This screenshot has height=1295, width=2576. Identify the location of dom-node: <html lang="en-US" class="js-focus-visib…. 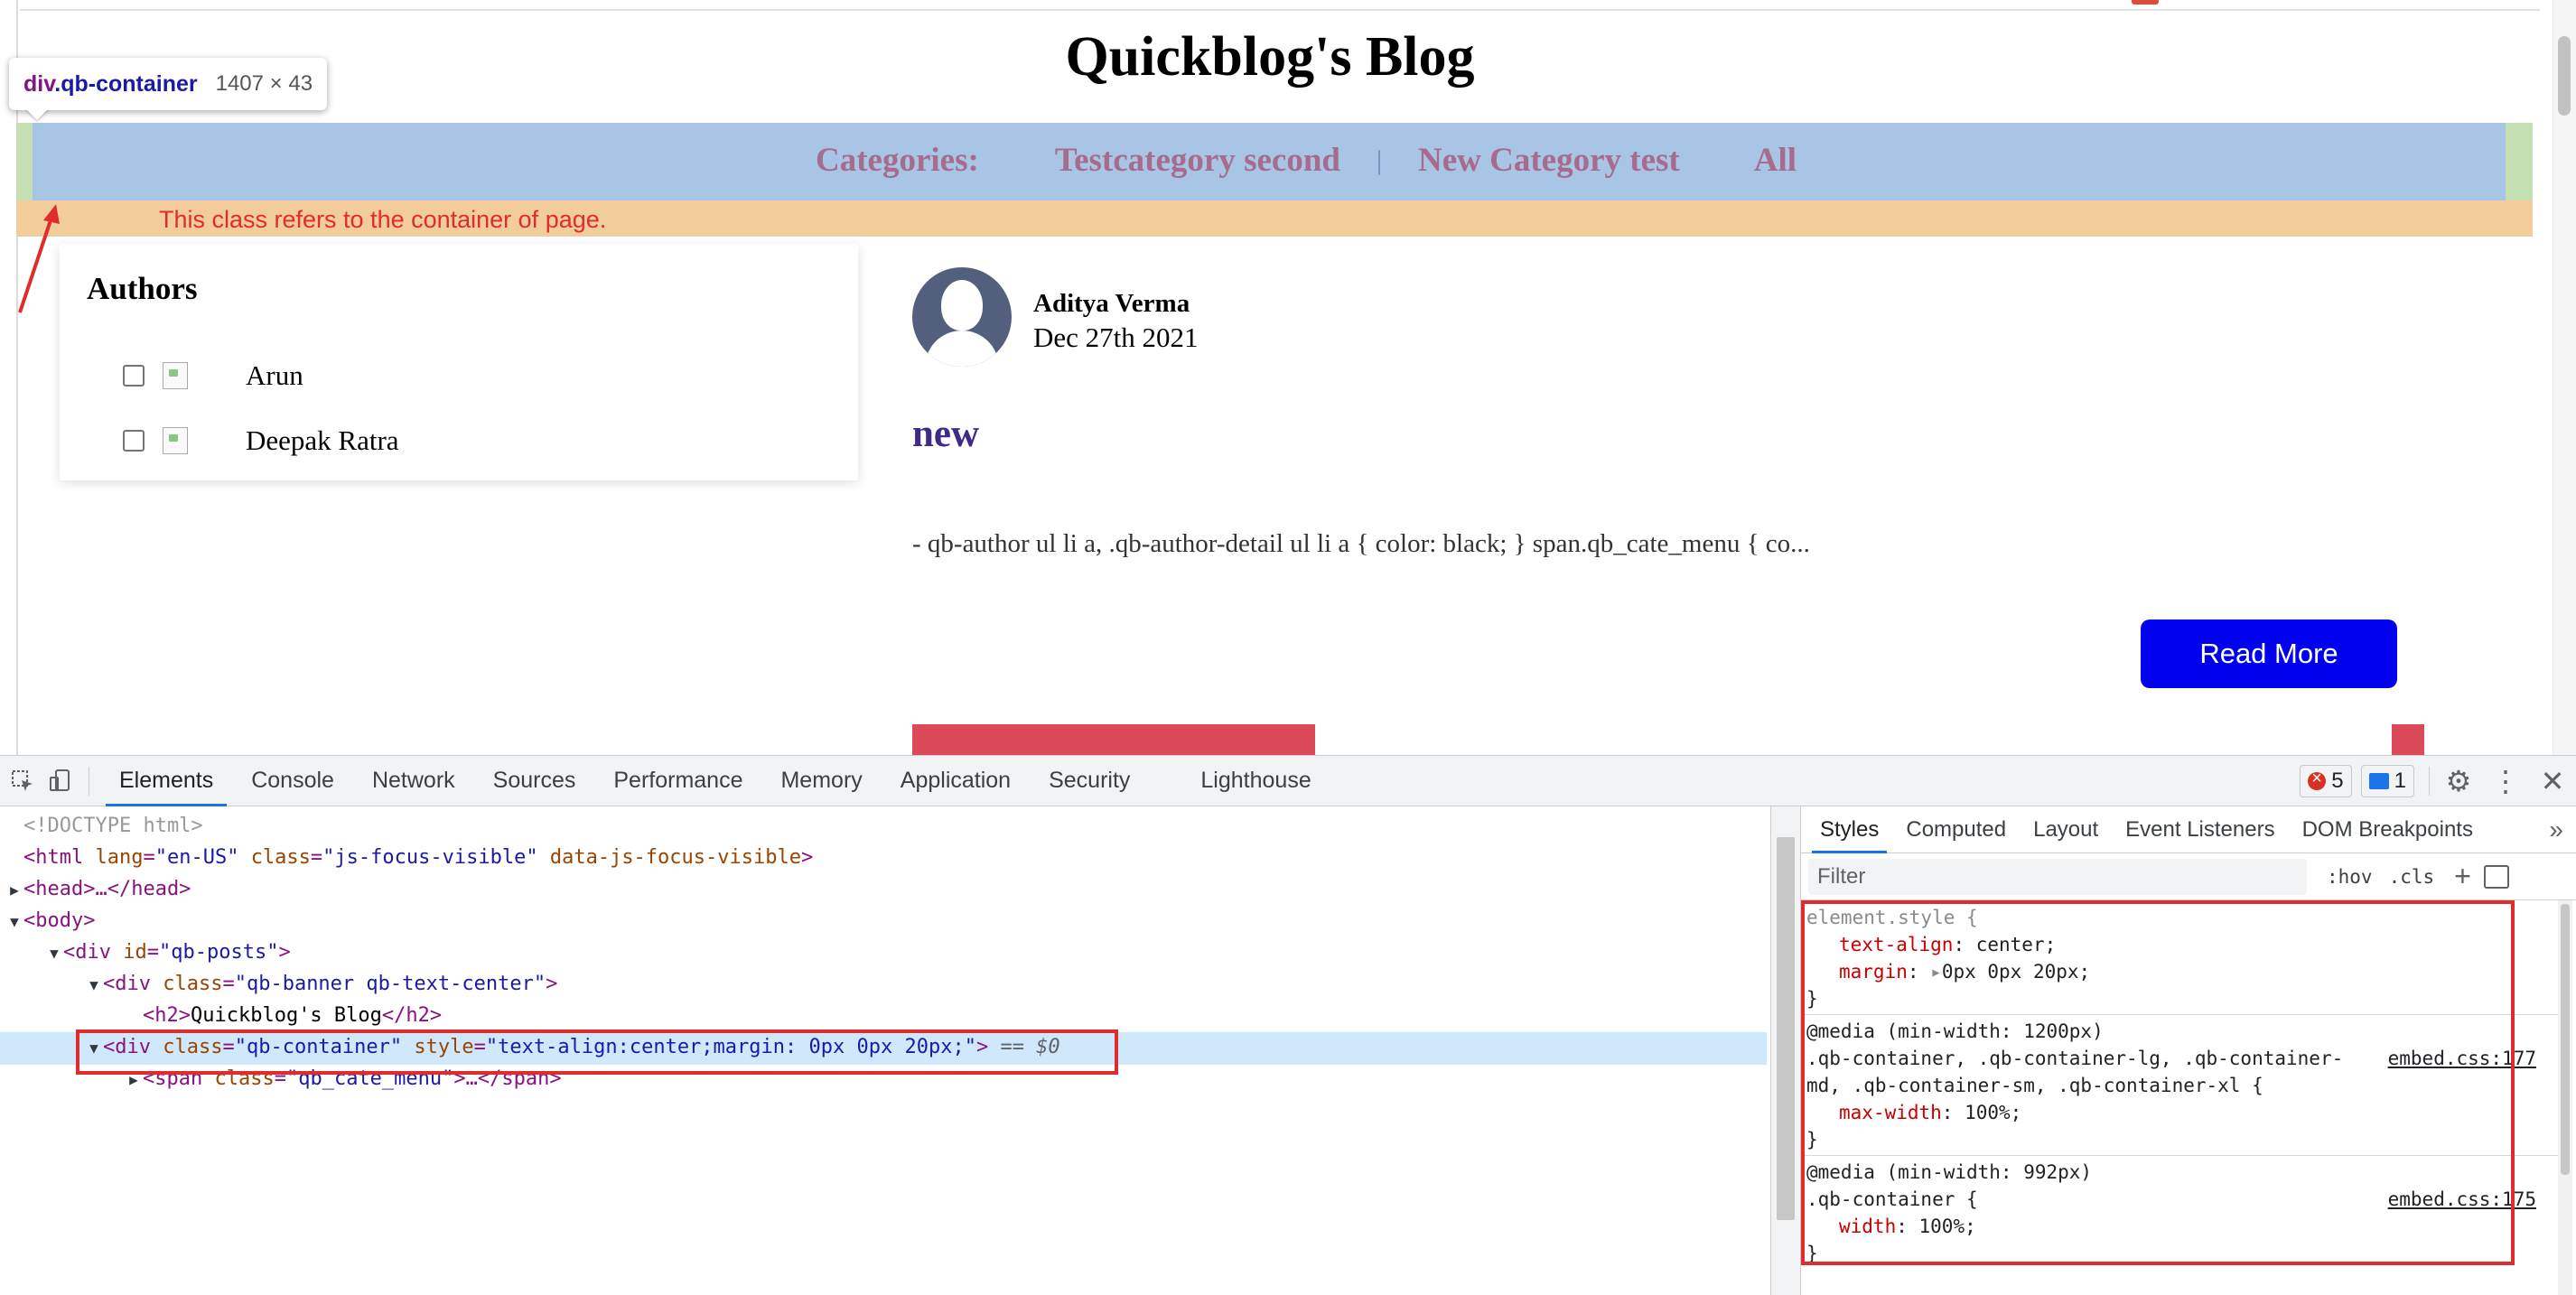
(409, 857).